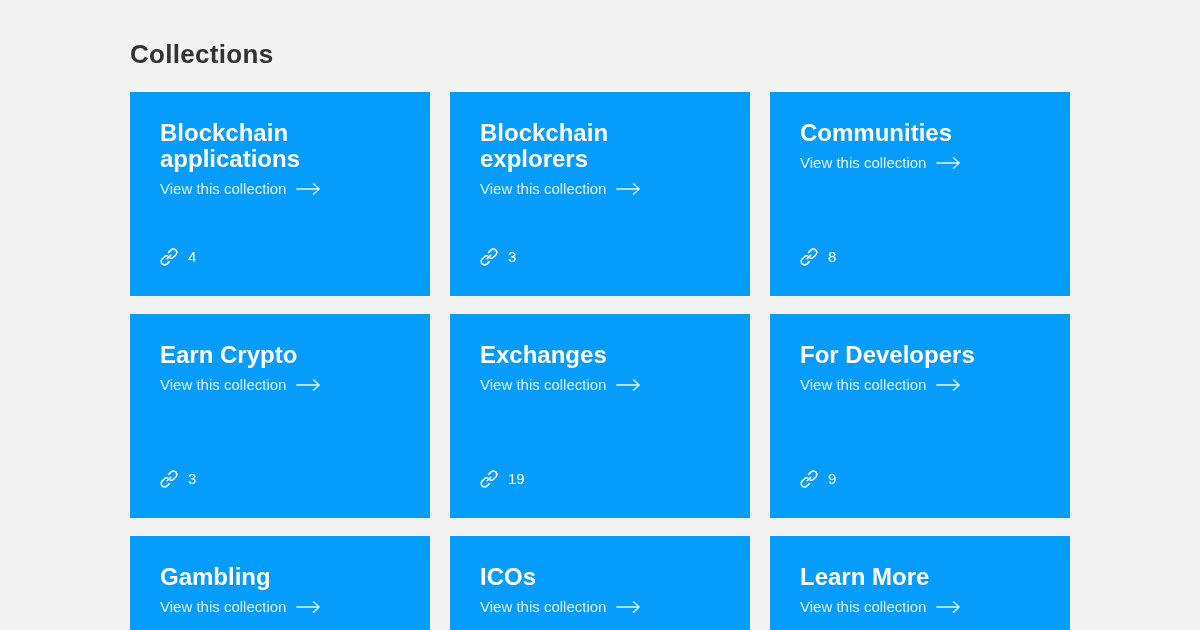 Image resolution: width=1200 pixels, height=630 pixels. What do you see at coordinates (832, 479) in the screenshot?
I see `link-count: 9` at bounding box center [832, 479].